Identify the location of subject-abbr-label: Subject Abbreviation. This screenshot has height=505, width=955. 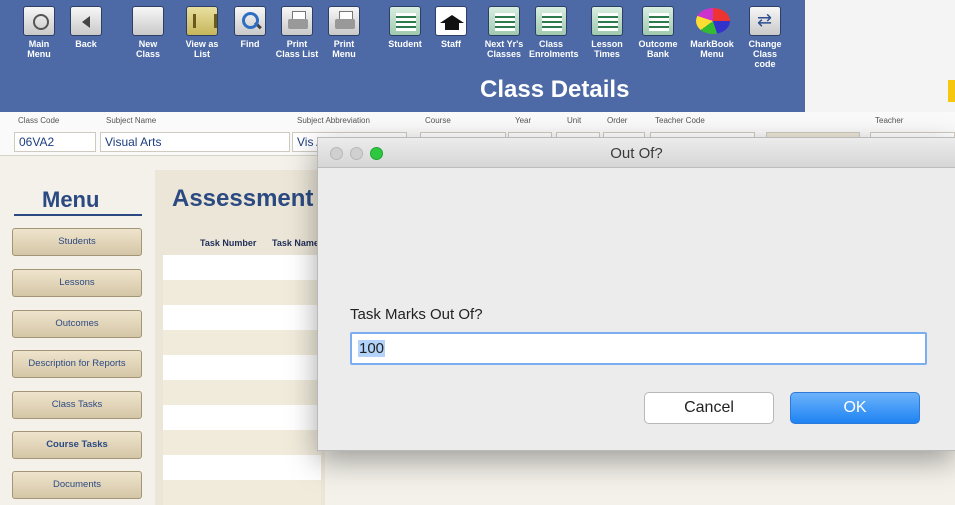
(333, 120).